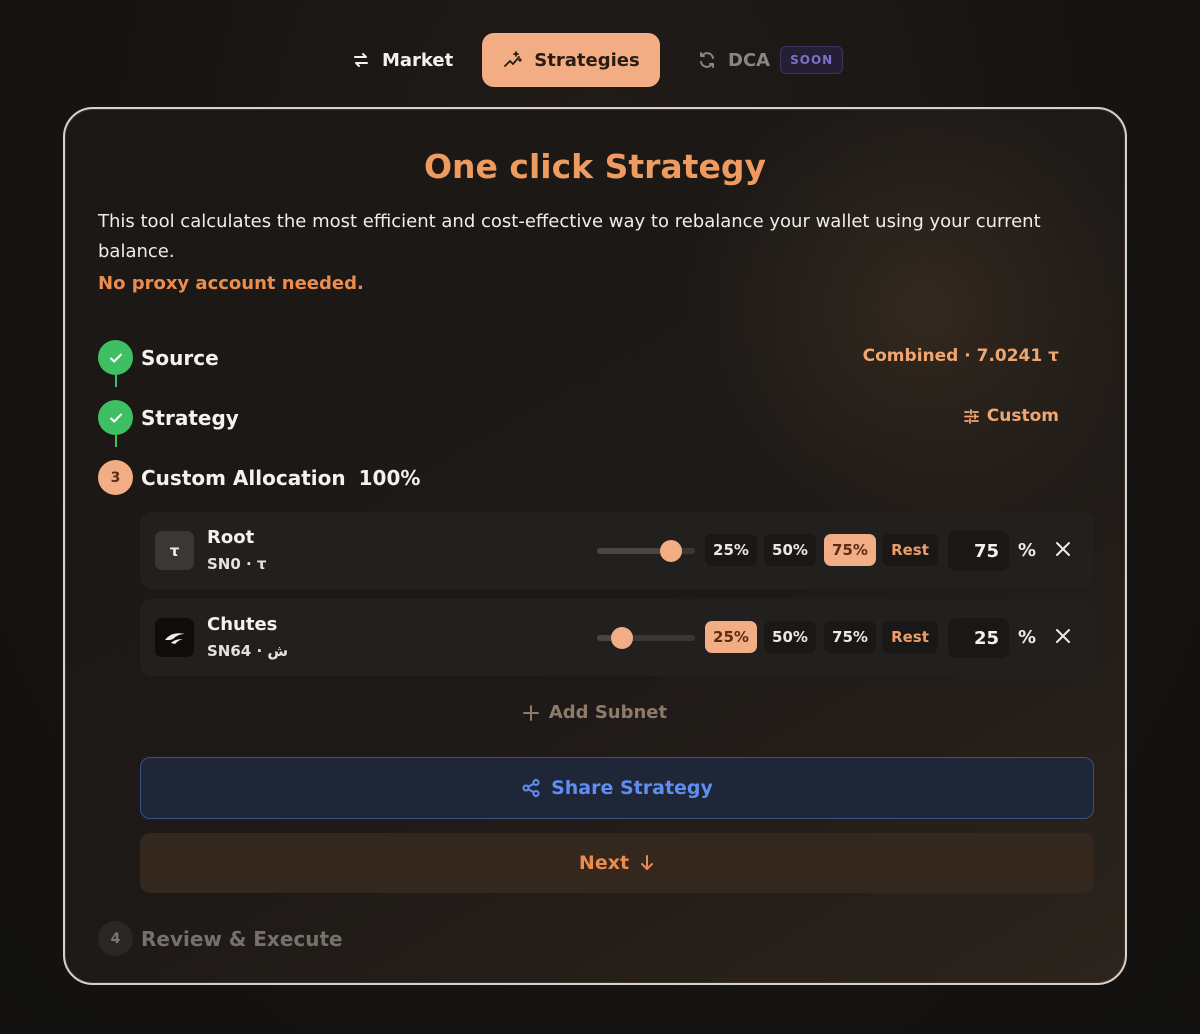 The width and height of the screenshot is (1200, 1034). I want to click on step-review-execute: 4 Review & Execute, so click(220, 938).